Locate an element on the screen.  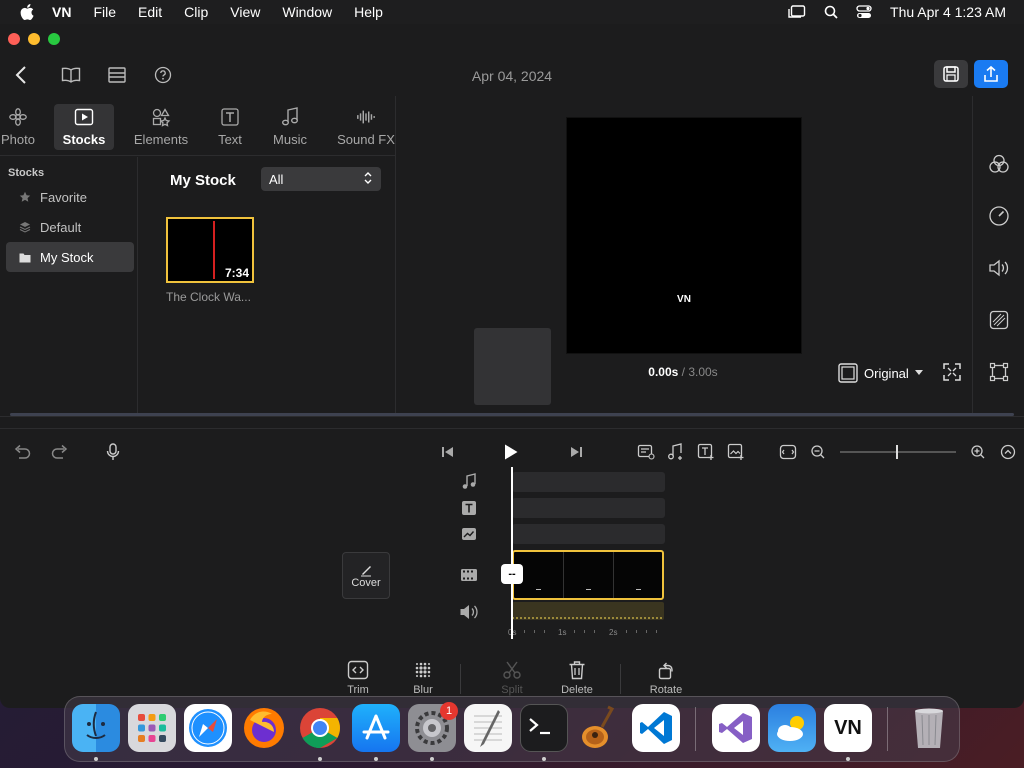
scissors-icon is located at coordinates (512, 669).